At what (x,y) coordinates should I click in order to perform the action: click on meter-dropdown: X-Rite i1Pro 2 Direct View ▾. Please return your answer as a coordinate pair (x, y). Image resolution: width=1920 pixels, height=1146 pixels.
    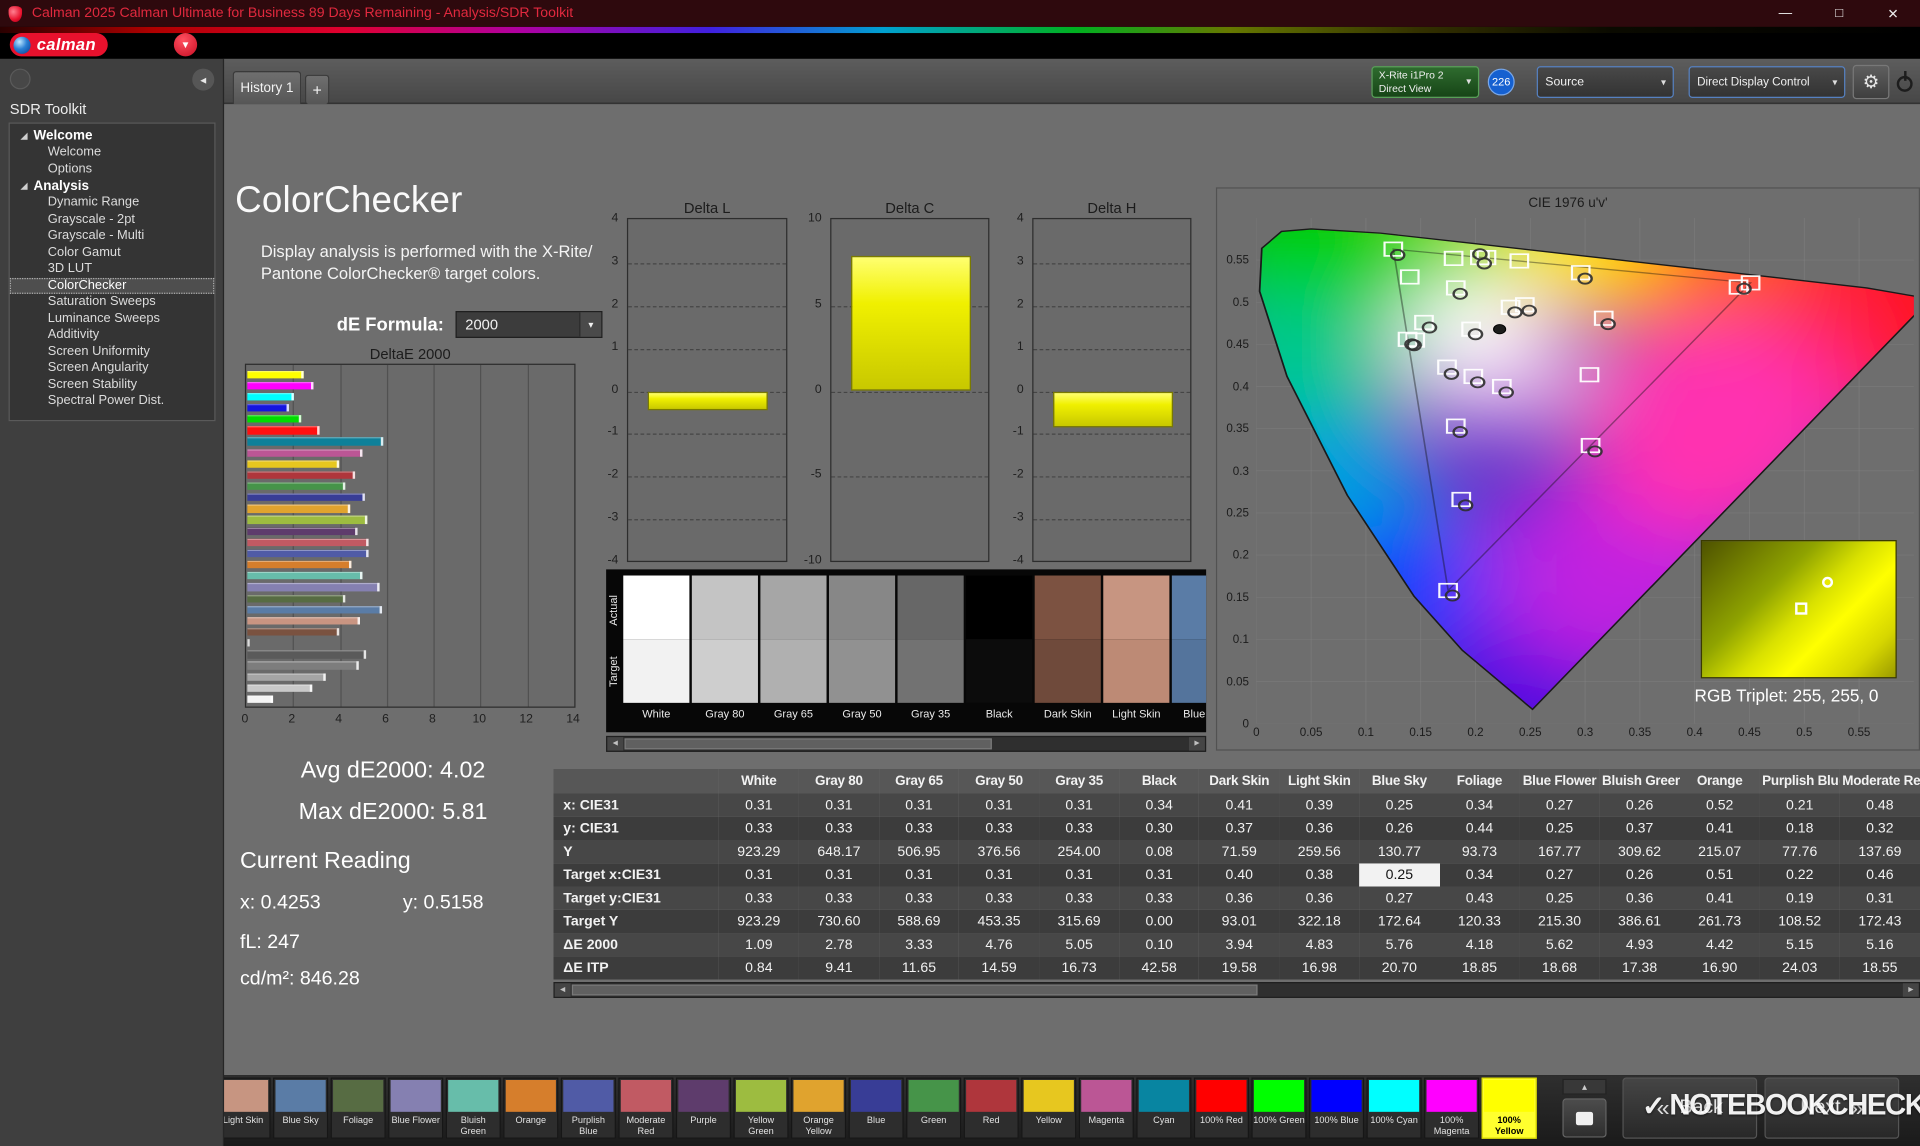
    Looking at the image, I should click on (1425, 82).